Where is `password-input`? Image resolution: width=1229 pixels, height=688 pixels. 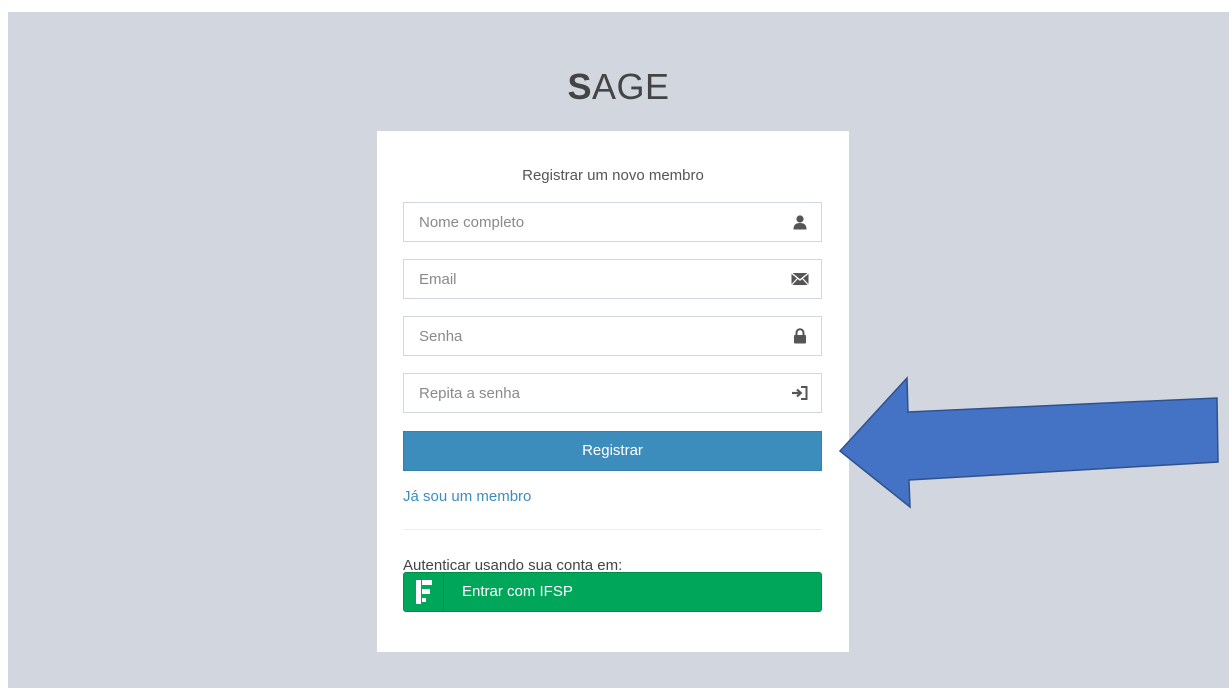
password-input is located at coordinates (612, 336).